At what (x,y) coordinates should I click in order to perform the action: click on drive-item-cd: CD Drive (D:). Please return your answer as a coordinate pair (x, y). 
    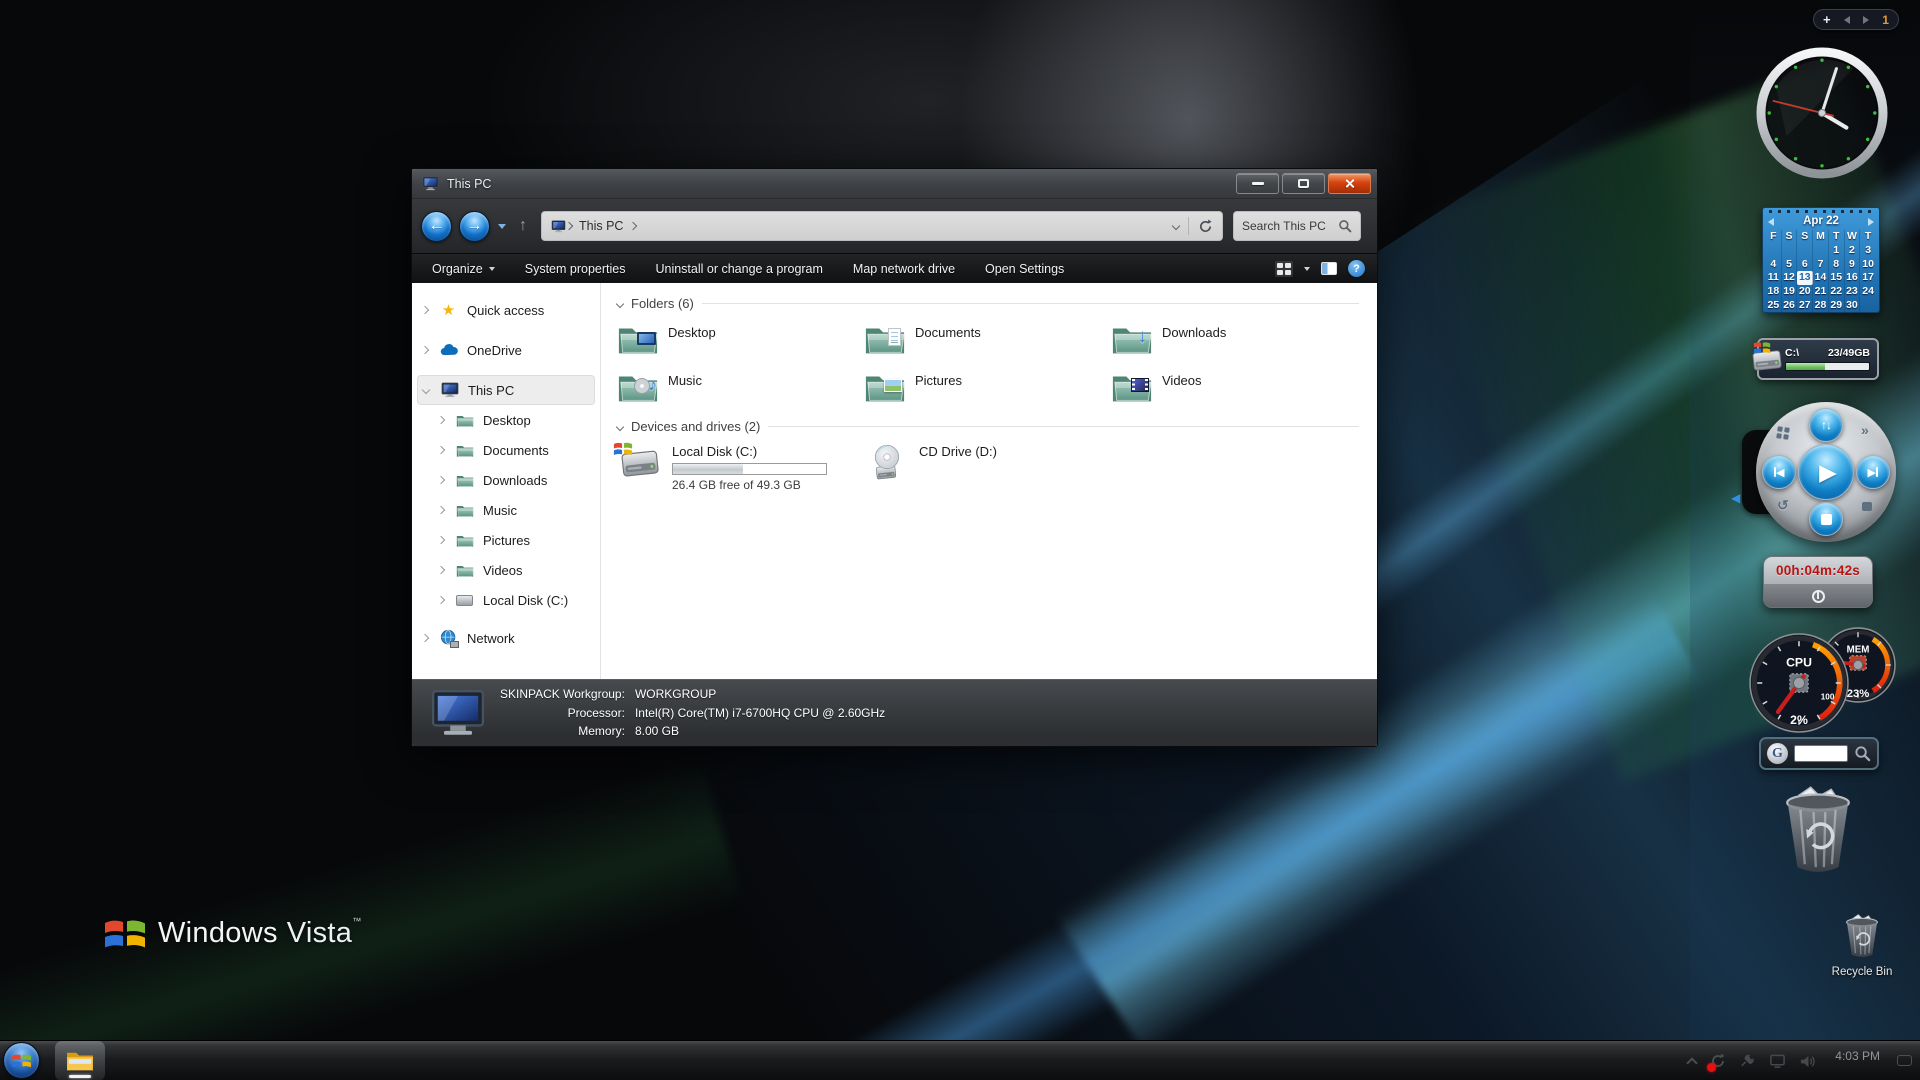
    Looking at the image, I should click on (987, 468).